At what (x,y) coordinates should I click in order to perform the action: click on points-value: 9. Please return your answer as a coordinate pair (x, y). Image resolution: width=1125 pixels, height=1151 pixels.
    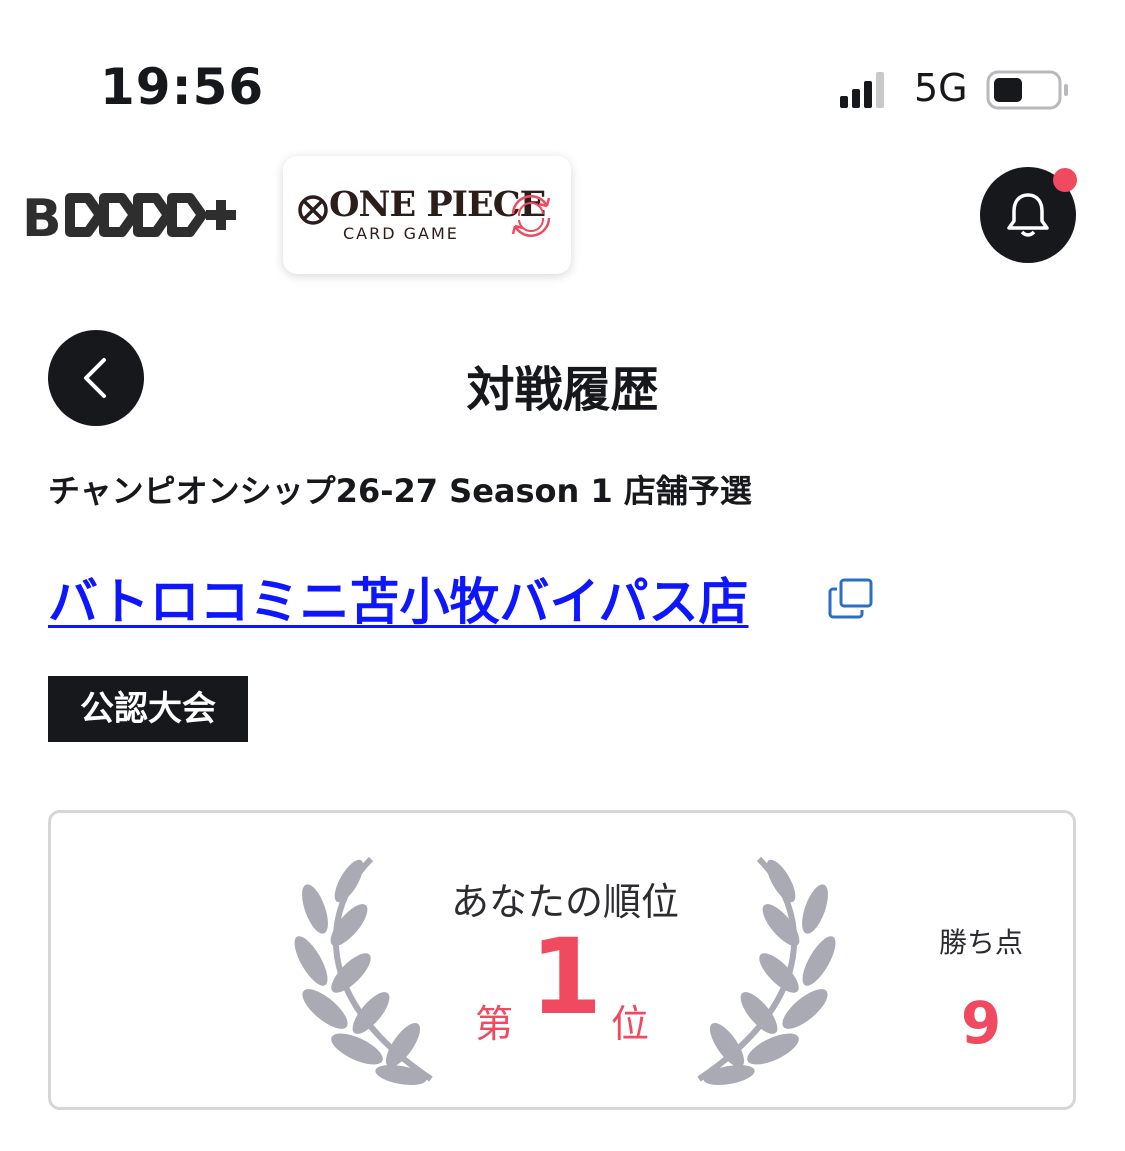
    Looking at the image, I should click on (981, 1023).